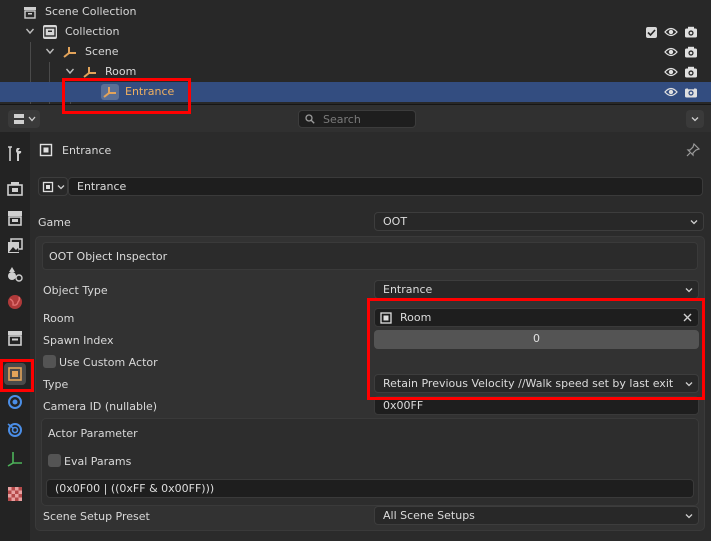 Image resolution: width=711 pixels, height=541 pixels. Describe the element at coordinates (30, 12) in the screenshot. I see `scene-collection-icon` at that location.